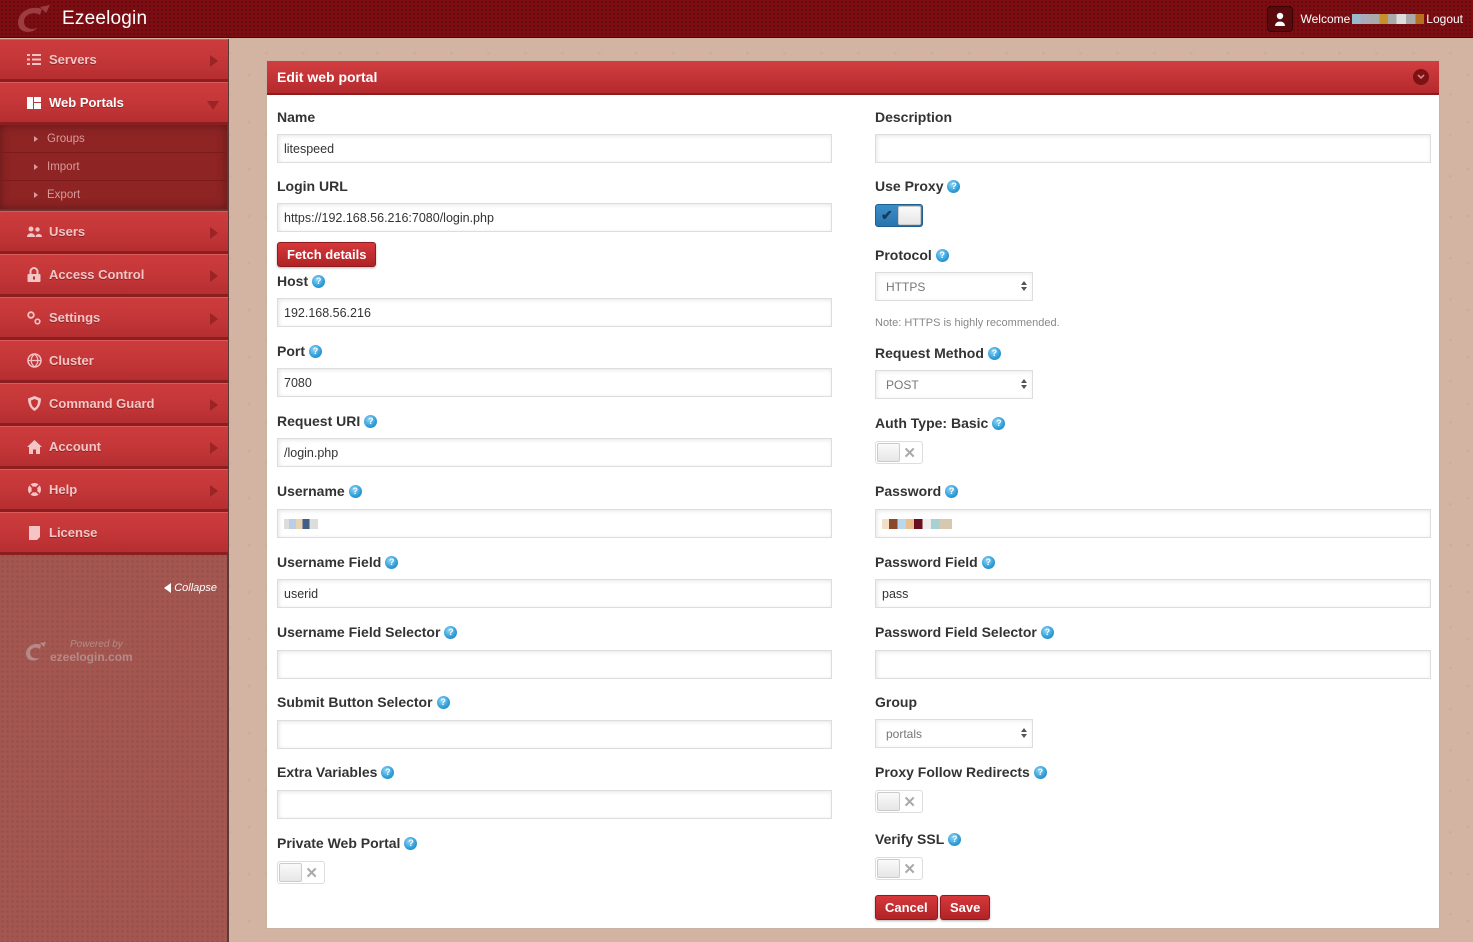 The width and height of the screenshot is (1473, 942). What do you see at coordinates (554, 593) in the screenshot?
I see `username-field-input` at bounding box center [554, 593].